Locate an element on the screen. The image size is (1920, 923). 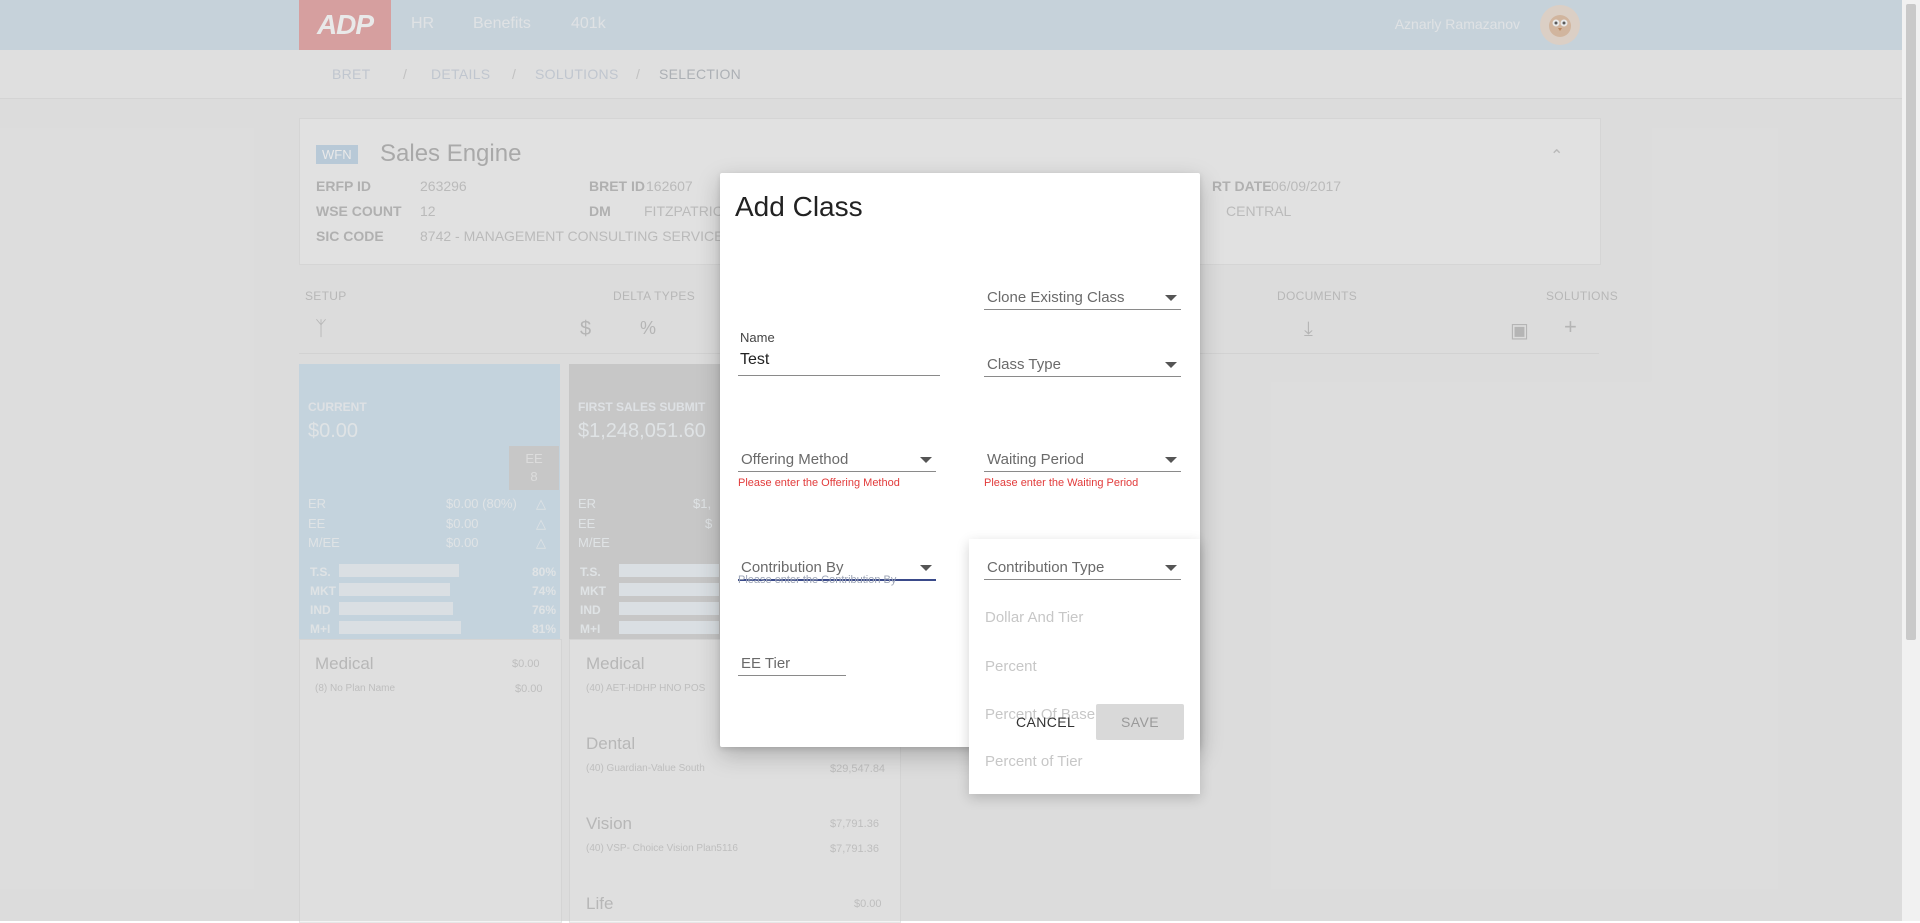
waiting-period-select: Waiting Period is located at coordinates (1082, 456).